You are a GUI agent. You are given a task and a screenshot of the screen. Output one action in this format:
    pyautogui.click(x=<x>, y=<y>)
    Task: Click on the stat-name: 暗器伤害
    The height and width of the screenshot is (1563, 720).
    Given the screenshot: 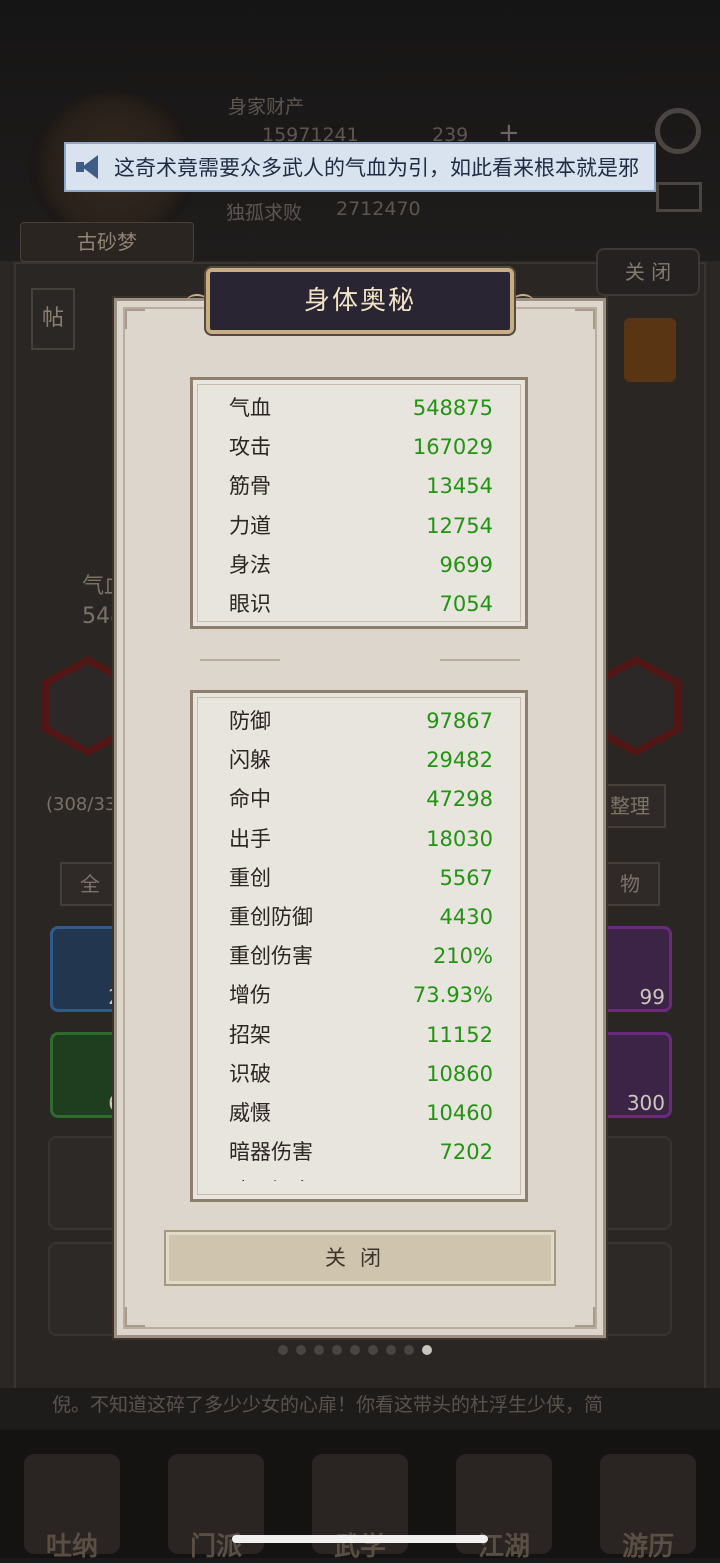 What is the action you would take?
    pyautogui.click(x=271, y=1152)
    